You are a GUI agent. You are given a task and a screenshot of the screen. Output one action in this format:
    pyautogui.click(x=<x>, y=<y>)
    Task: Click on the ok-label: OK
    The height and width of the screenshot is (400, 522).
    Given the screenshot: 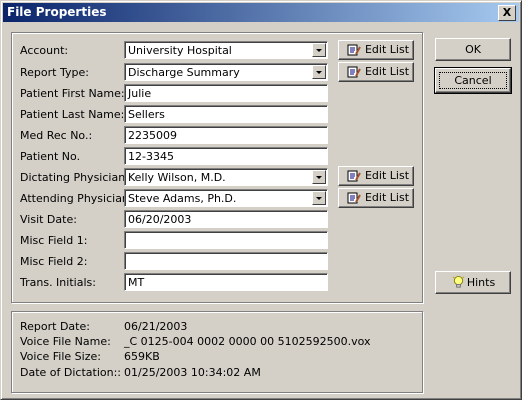 What is the action you would take?
    pyautogui.click(x=473, y=49)
    